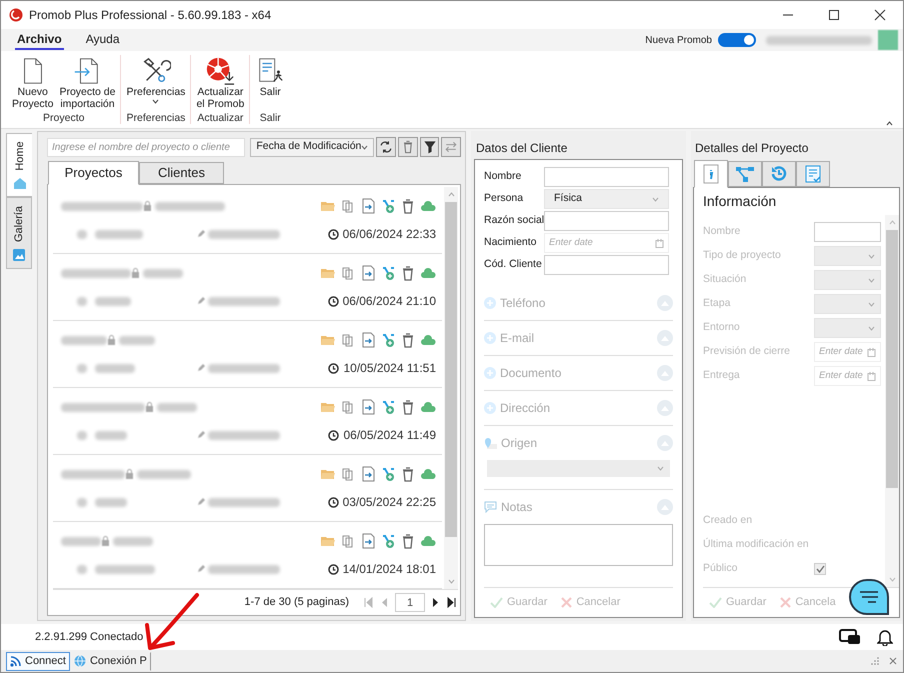 This screenshot has height=673, width=904. I want to click on ribbon-button: Salir, so click(270, 76).